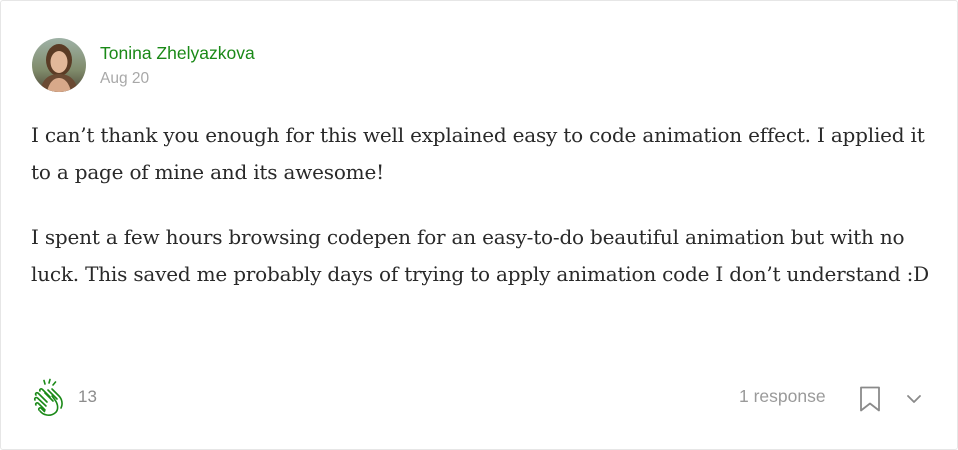 The image size is (958, 450). I want to click on clap-count: 13, so click(87, 396).